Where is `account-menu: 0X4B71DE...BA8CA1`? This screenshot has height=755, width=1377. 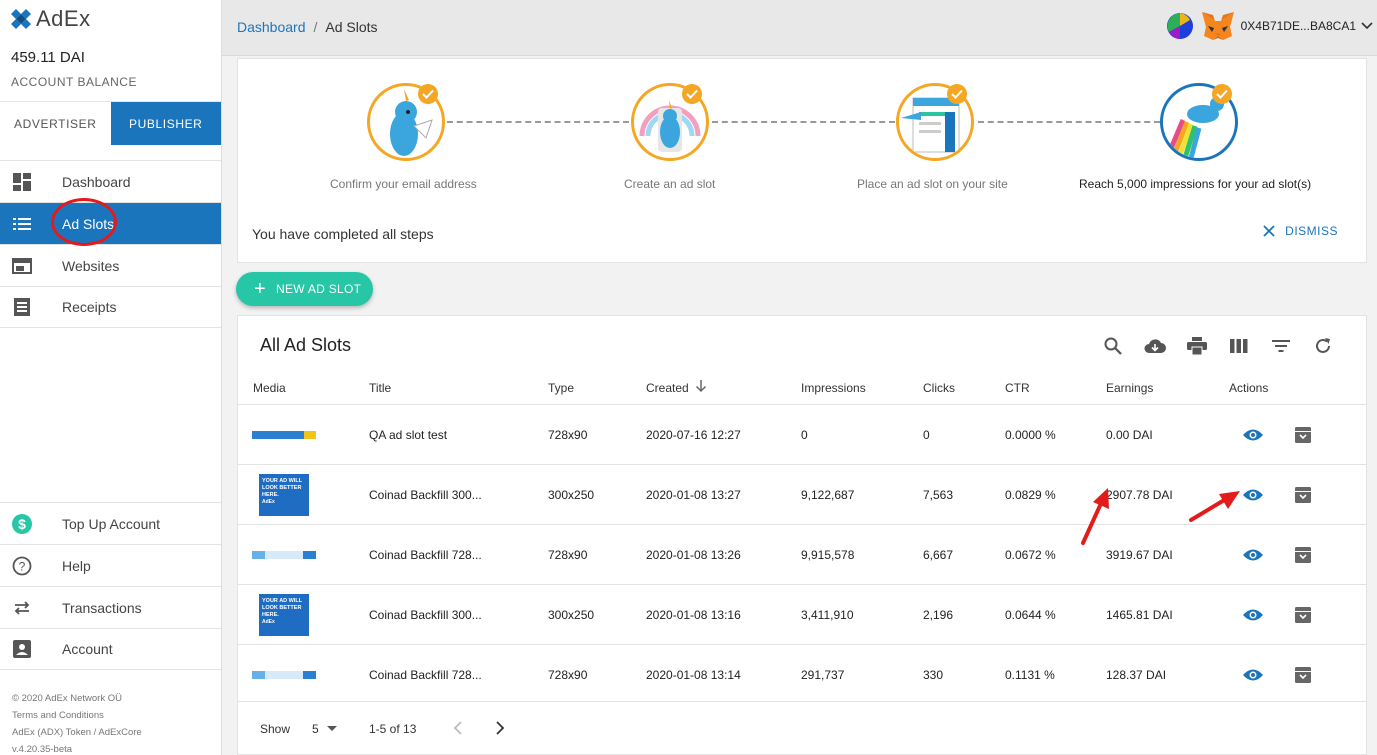 account-menu: 0X4B71DE...BA8CA1 is located at coordinates (1269, 26).